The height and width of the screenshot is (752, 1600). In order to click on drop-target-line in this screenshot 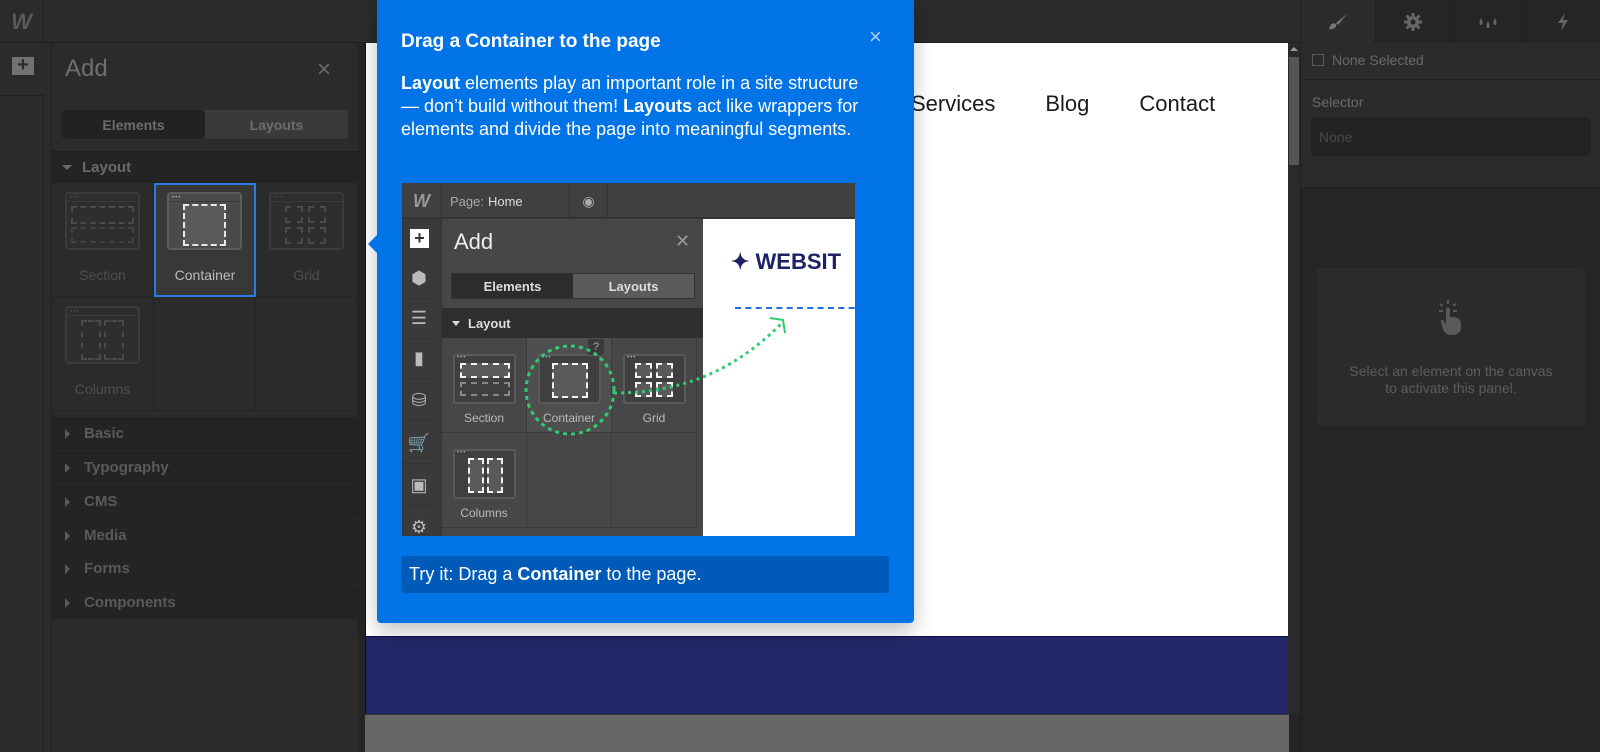, I will do `click(795, 308)`.